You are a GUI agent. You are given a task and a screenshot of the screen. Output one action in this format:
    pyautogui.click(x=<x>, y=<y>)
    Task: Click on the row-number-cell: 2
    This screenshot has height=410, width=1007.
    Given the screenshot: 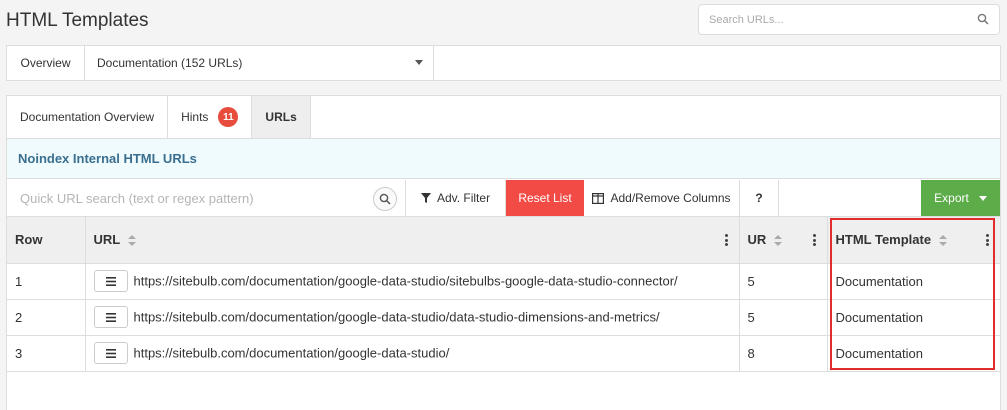 What is the action you would take?
    pyautogui.click(x=46, y=317)
    